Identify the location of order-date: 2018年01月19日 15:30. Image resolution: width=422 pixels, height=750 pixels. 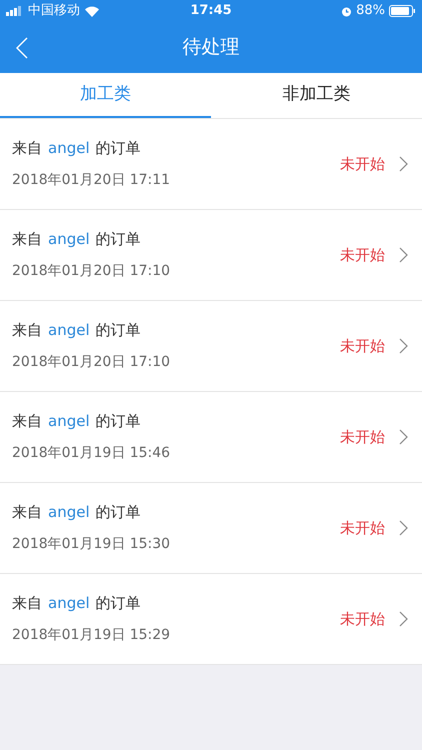
(92, 544).